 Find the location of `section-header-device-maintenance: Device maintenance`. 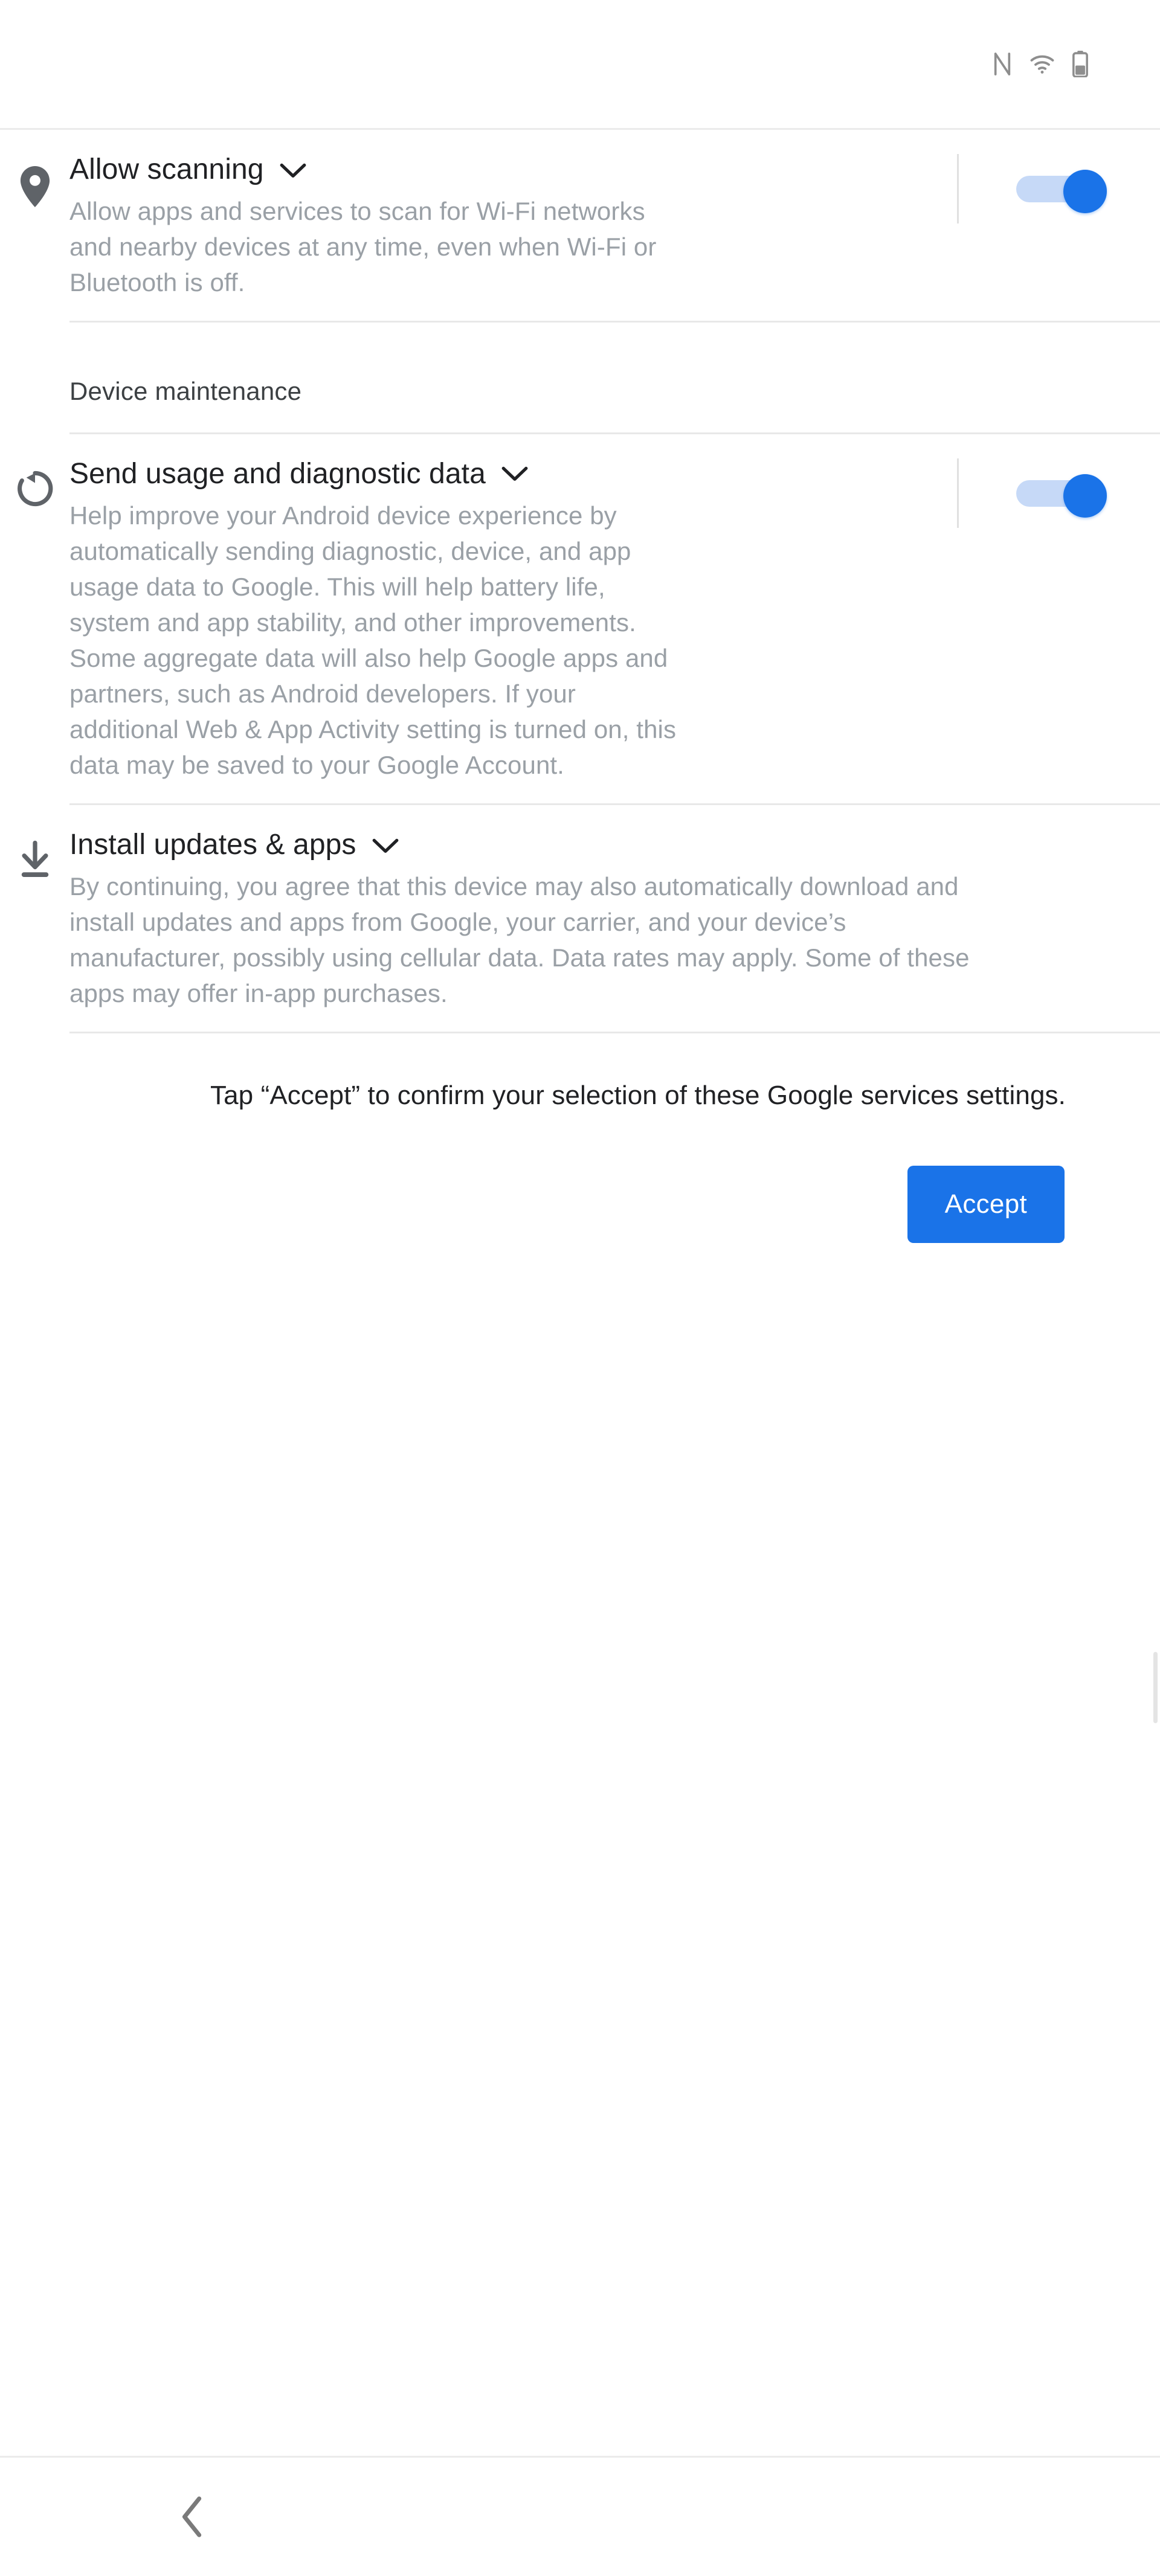

section-header-device-maintenance: Device maintenance is located at coordinates (185, 391).